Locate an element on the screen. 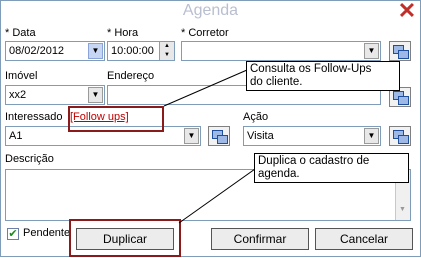  follow-ups-pointer-line is located at coordinates (205, 88).